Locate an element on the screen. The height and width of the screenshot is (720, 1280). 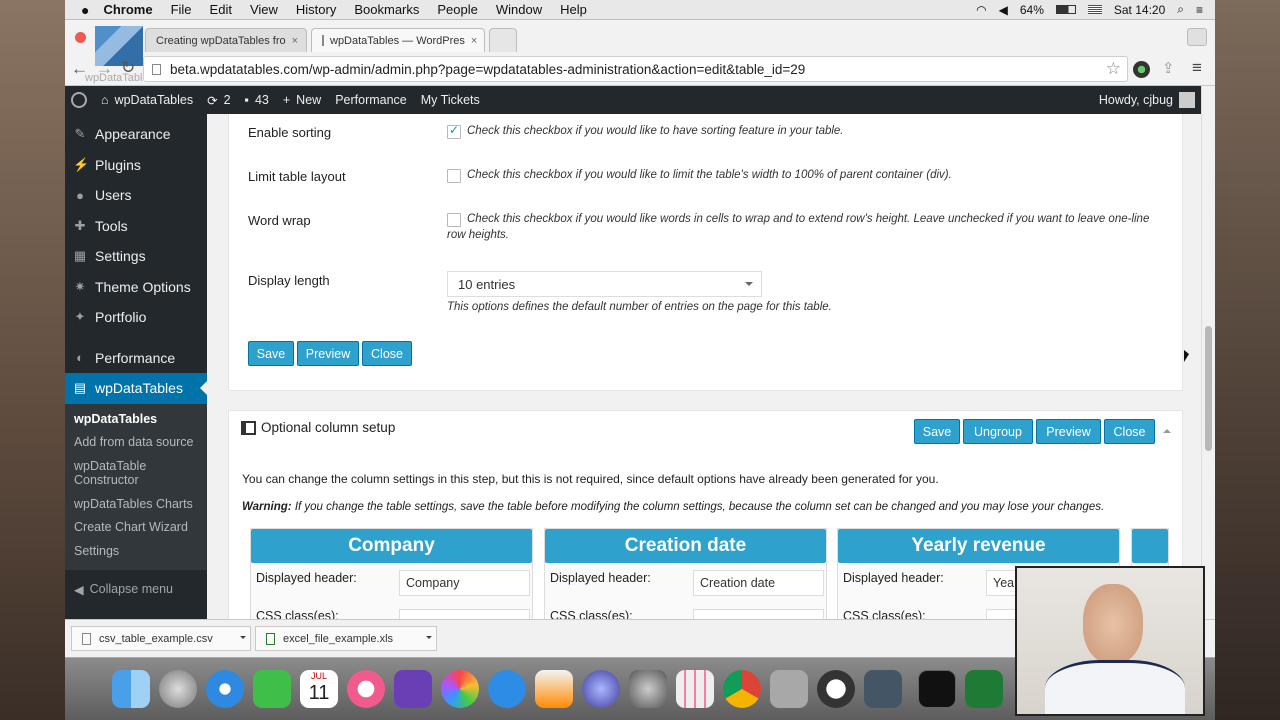
close-window-button is located at coordinates (80, 37).